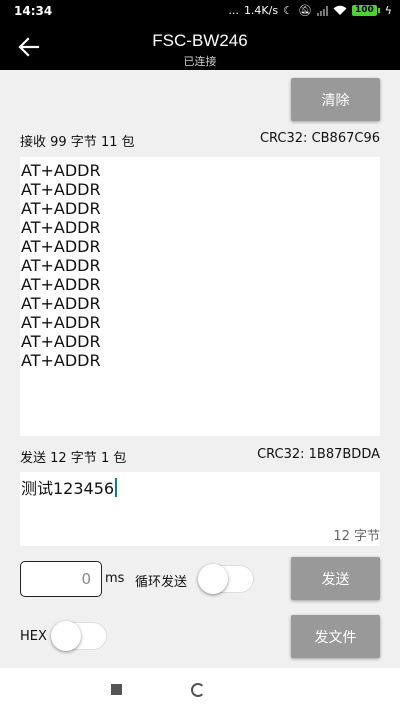  I want to click on send-button: 发送, so click(335, 578).